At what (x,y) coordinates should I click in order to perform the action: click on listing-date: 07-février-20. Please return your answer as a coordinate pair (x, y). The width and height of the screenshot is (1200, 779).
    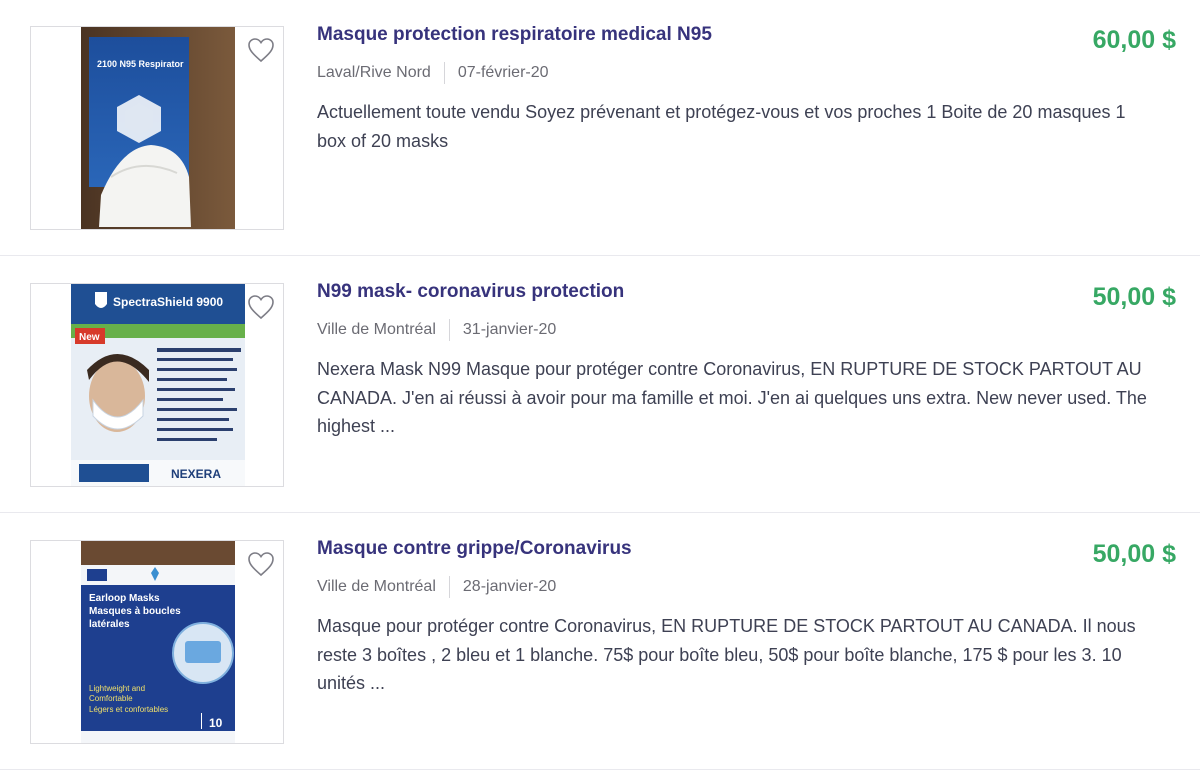
    Looking at the image, I should click on (503, 72).